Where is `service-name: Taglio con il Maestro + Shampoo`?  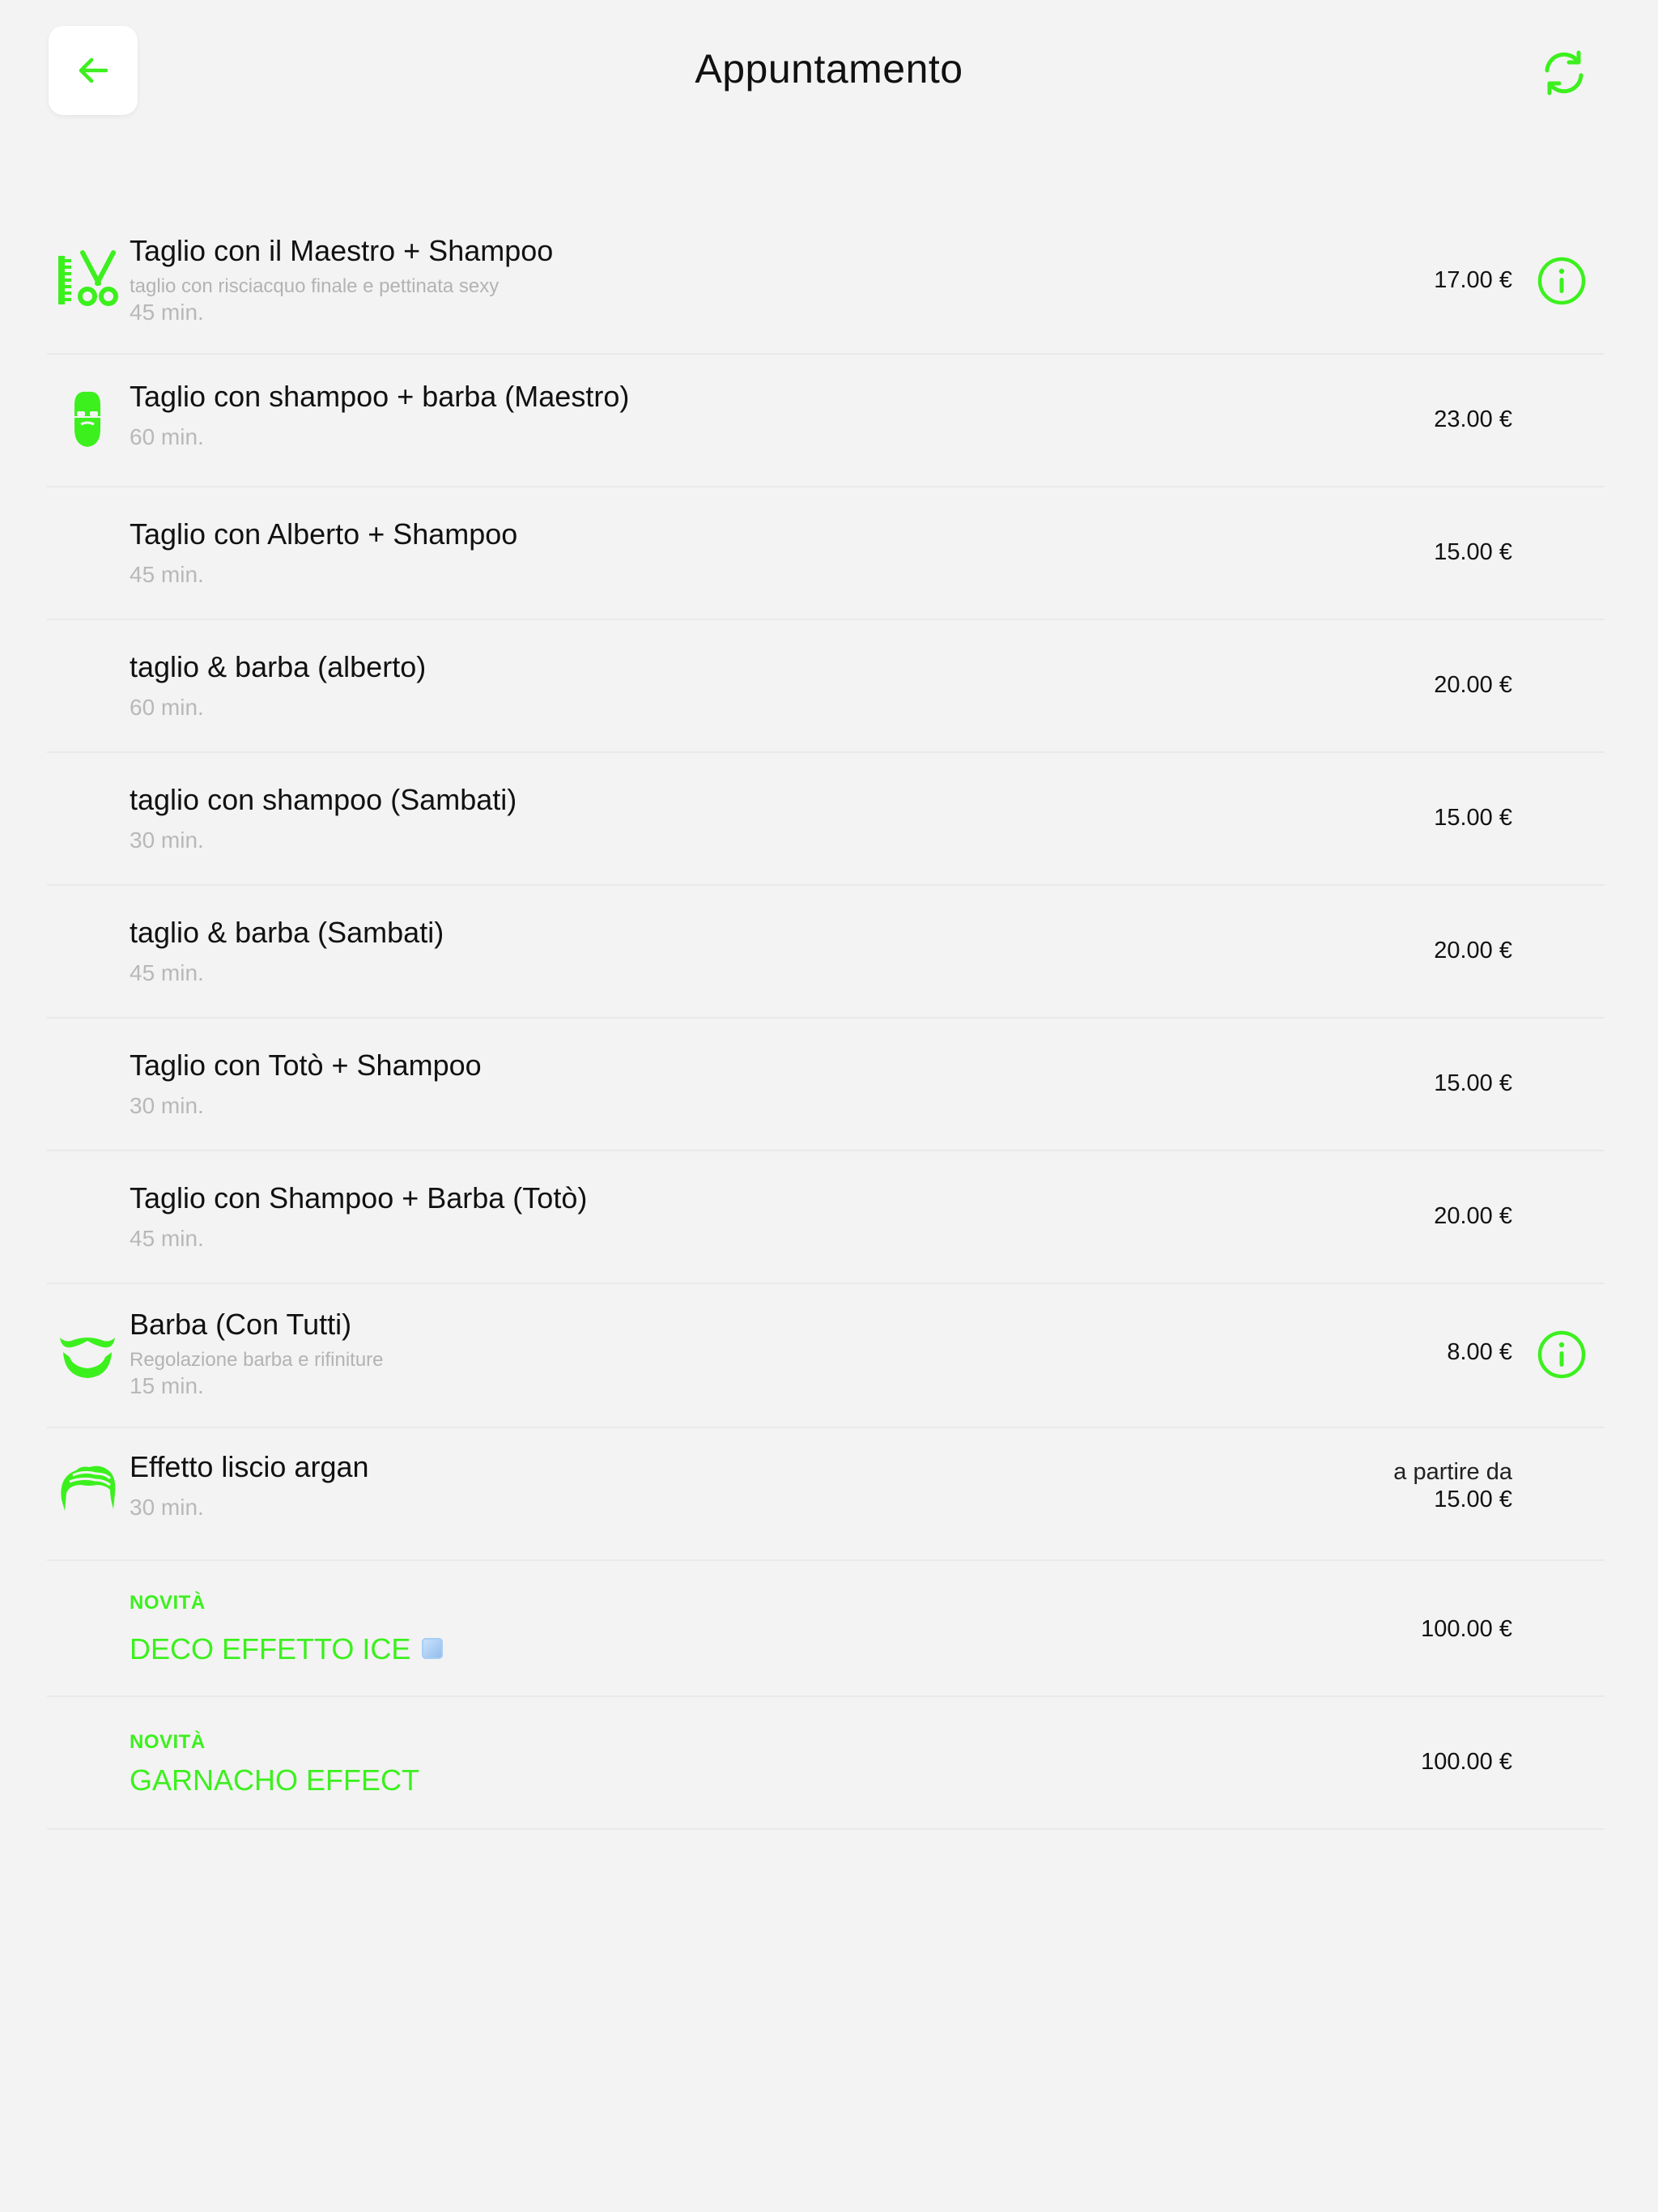
service-name: Taglio con il Maestro + Shampoo is located at coordinates (342, 251).